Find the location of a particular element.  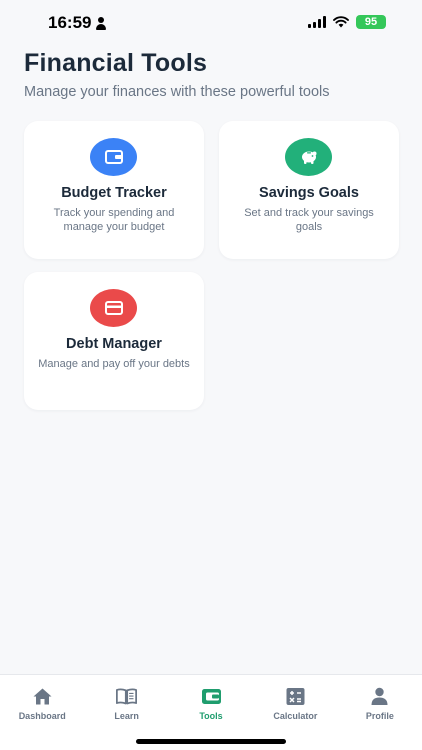

card-description: Set and track your savings goals is located at coordinates (309, 220).